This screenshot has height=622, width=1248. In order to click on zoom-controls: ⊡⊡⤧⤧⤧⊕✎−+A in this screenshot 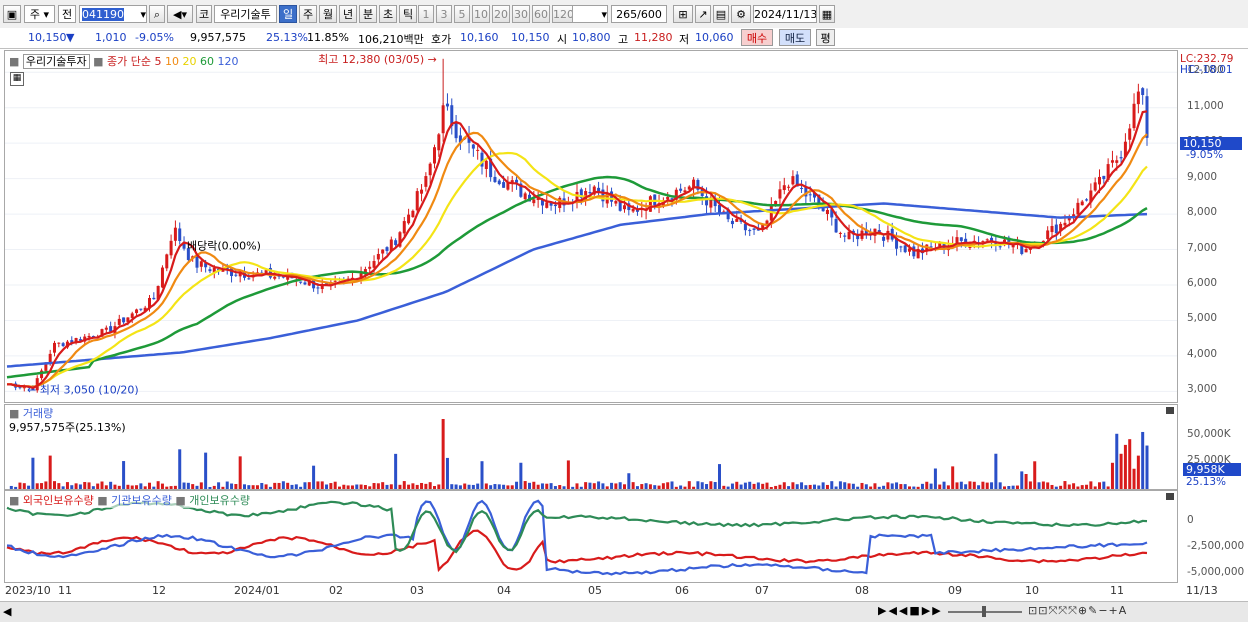, I will do `click(1077, 611)`.